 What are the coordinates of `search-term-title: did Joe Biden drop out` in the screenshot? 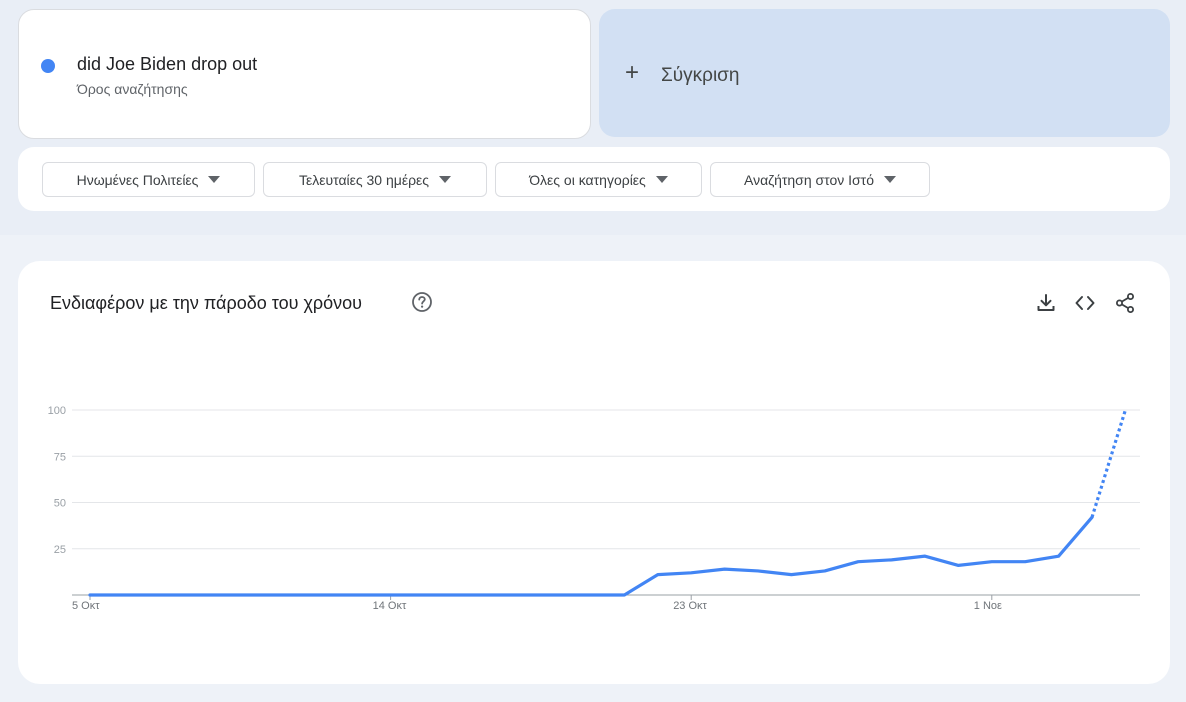 It's located at (167, 64).